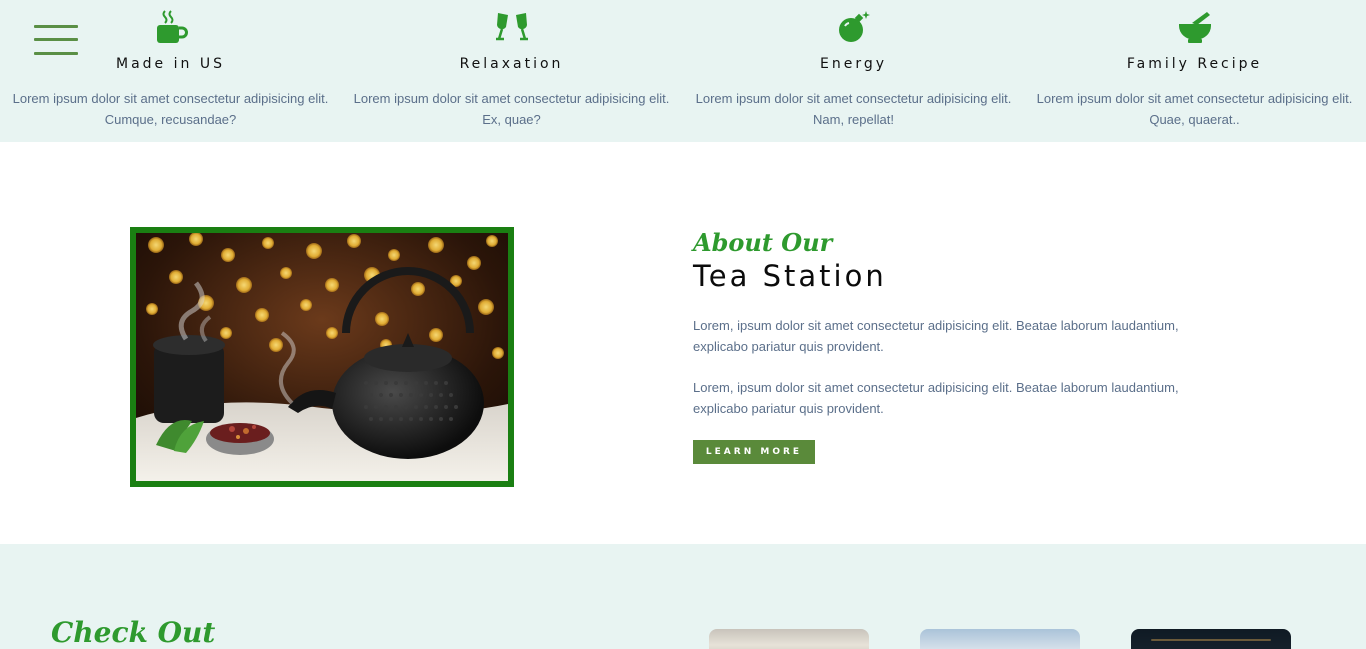 Image resolution: width=1366 pixels, height=649 pixels. I want to click on feature-title: Energy, so click(853, 64).